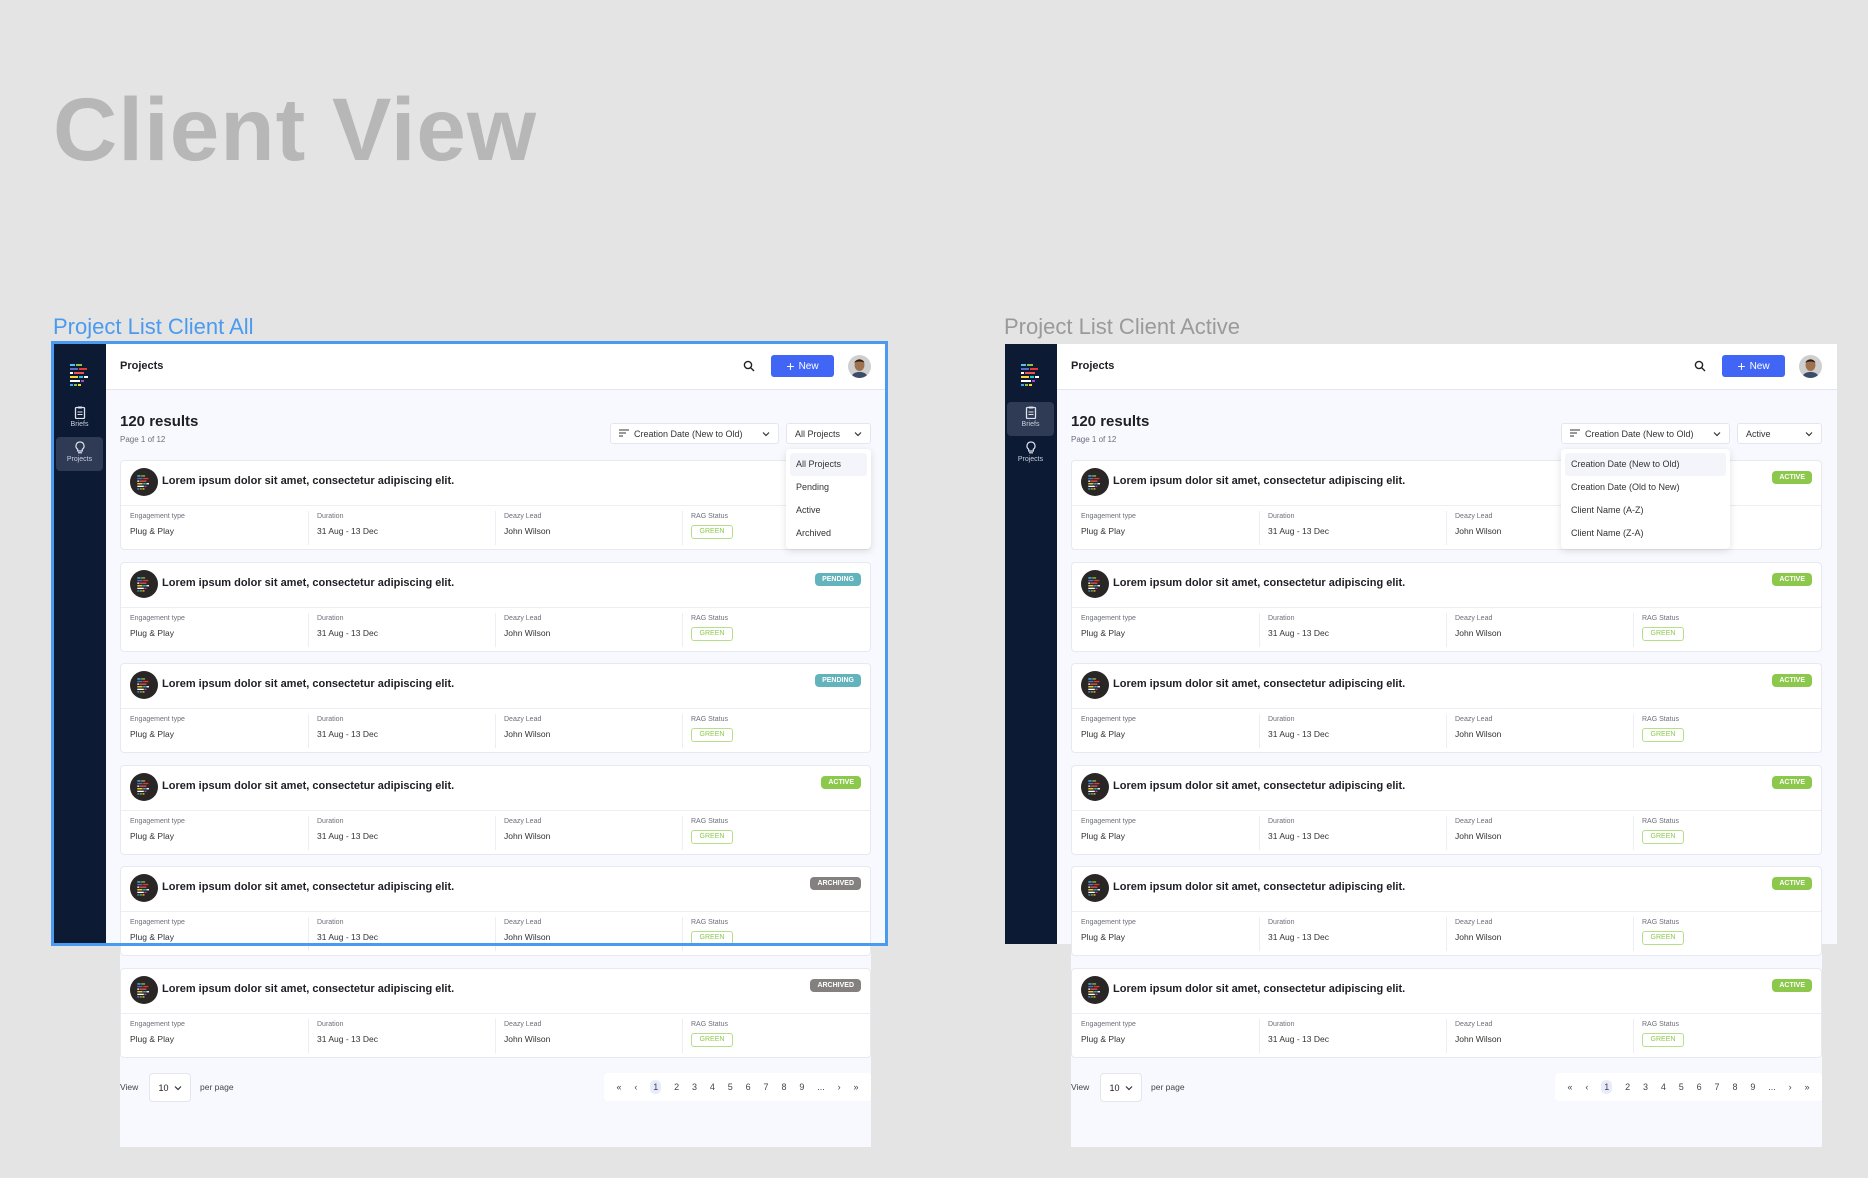 Image resolution: width=1868 pixels, height=1178 pixels. What do you see at coordinates (163, 1087) in the screenshot?
I see `per-page-value: 10` at bounding box center [163, 1087].